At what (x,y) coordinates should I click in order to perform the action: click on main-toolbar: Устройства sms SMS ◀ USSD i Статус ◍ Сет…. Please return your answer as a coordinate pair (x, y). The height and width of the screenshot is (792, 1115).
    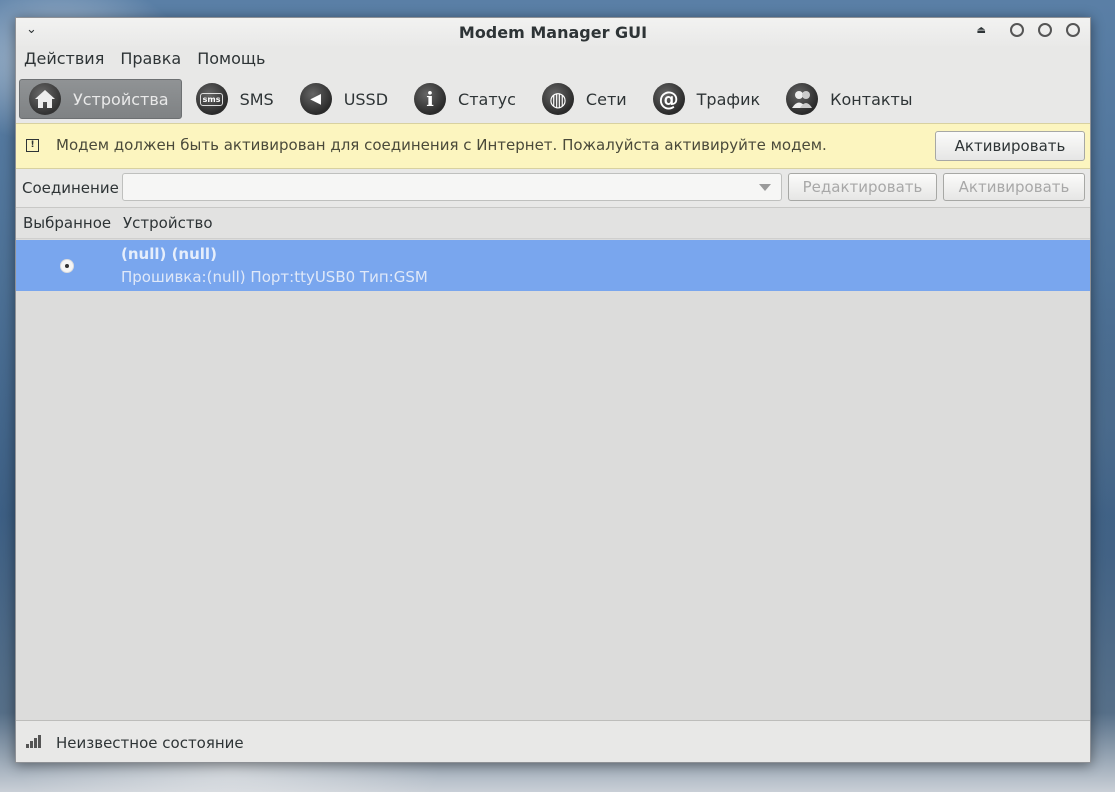
    Looking at the image, I should click on (553, 99).